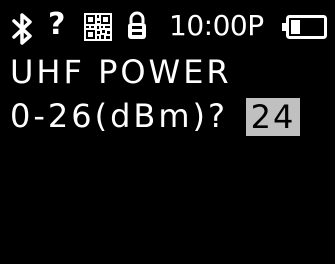 The image size is (335, 264). I want to click on unknown-status-icon: ?, so click(57, 24).